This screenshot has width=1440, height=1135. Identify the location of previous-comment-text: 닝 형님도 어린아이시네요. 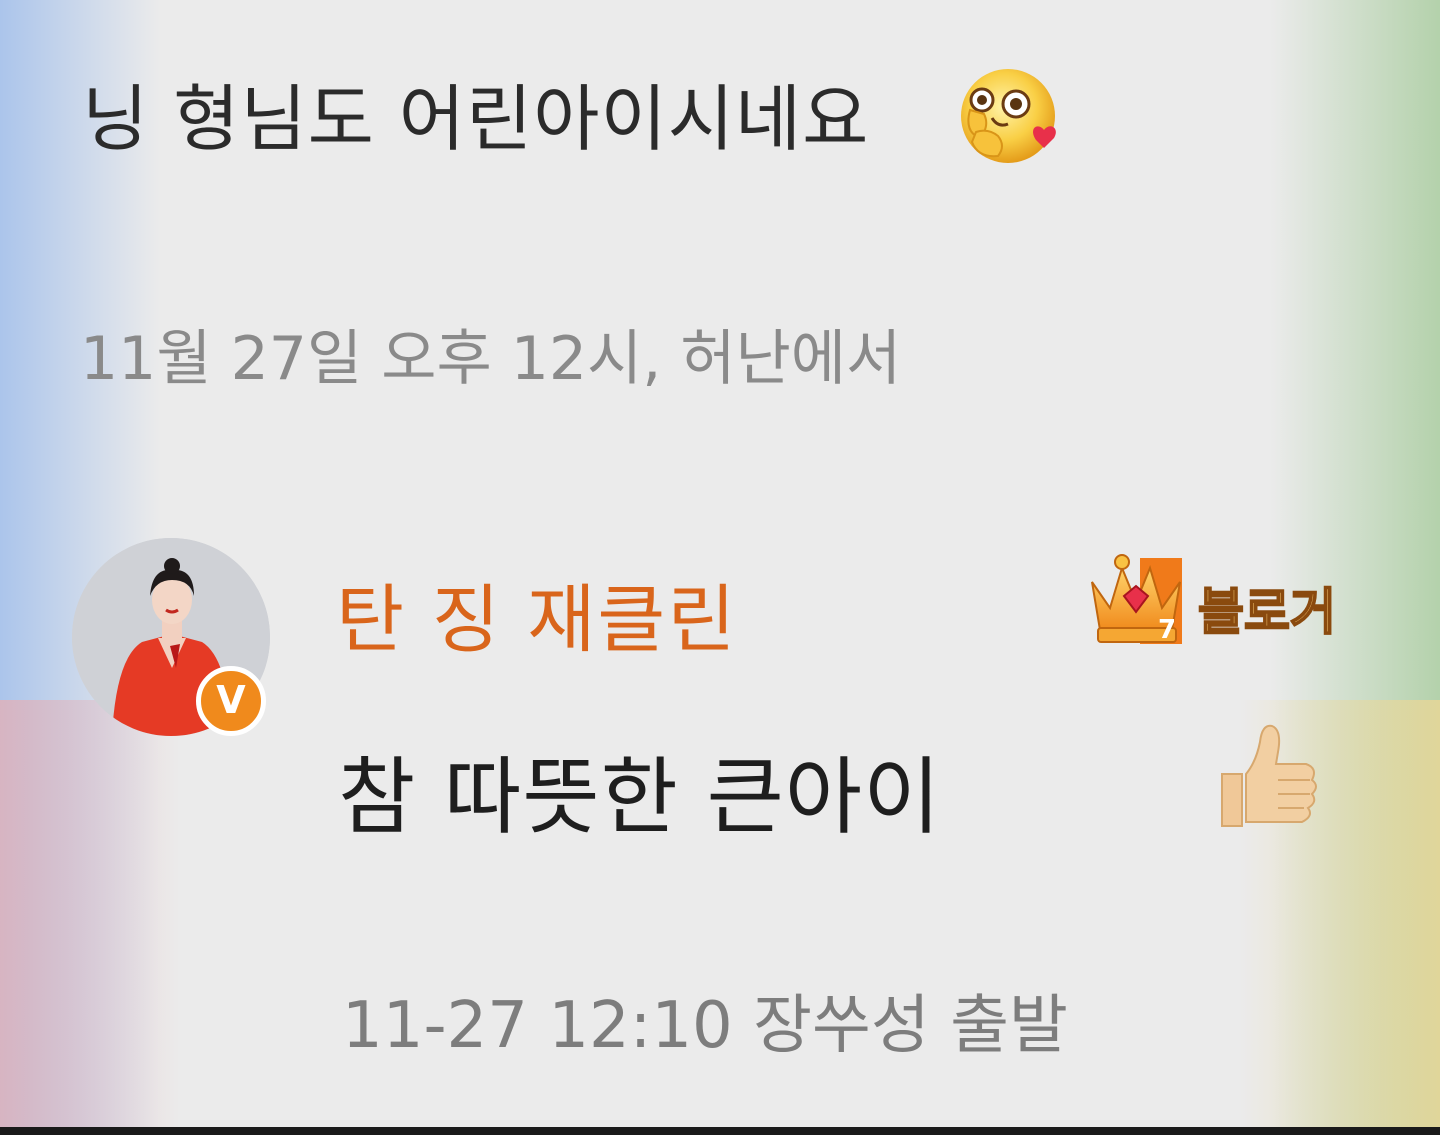
(476, 119).